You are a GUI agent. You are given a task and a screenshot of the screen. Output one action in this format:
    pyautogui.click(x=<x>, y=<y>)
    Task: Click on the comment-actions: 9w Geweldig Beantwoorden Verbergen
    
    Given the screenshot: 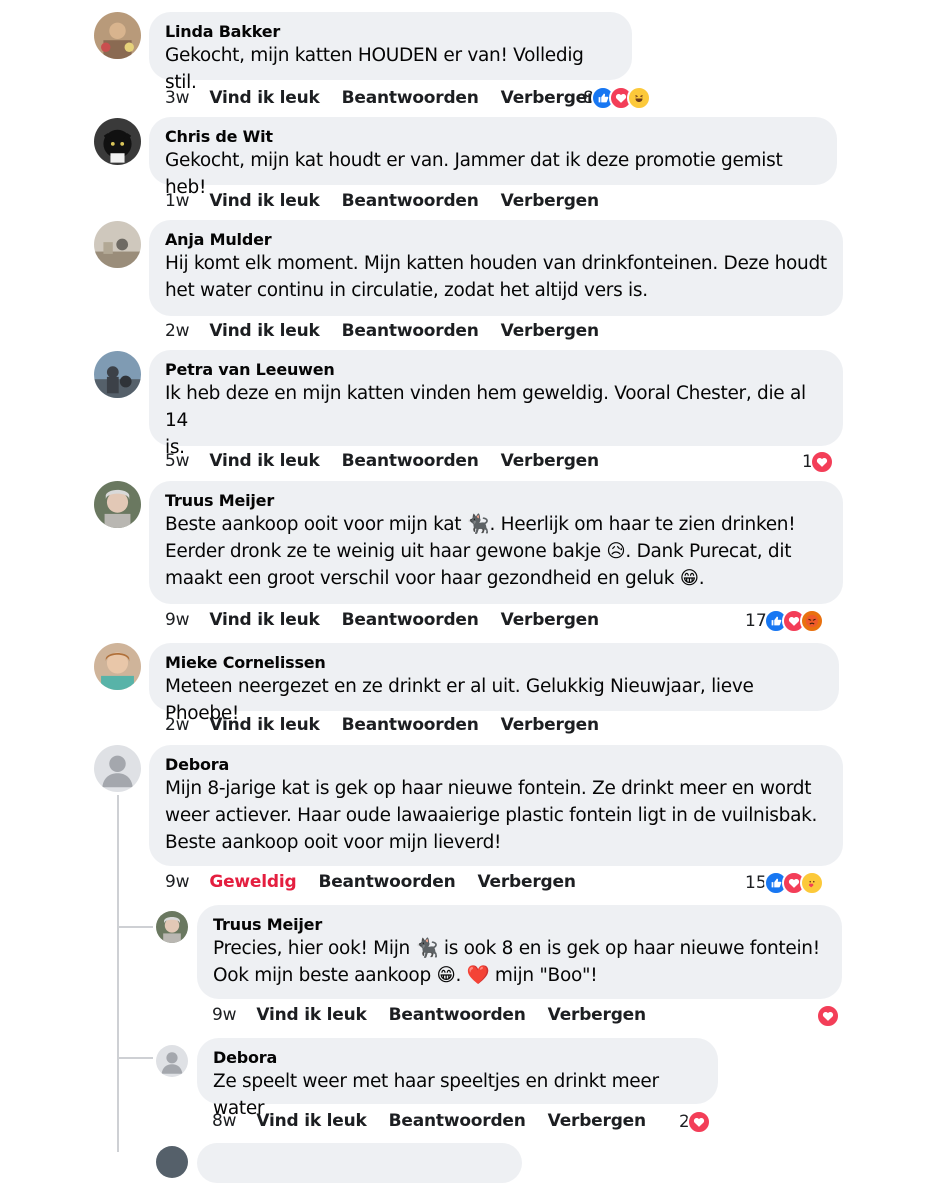 What is the action you would take?
    pyautogui.click(x=370, y=882)
    